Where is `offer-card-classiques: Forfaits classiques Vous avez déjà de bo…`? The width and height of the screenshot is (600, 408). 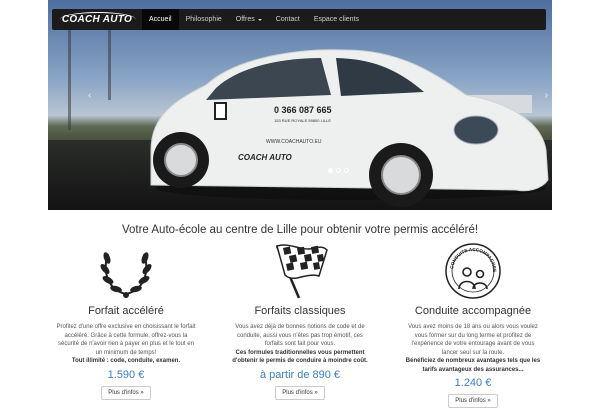 offer-card-classiques: Forfaits classiques Vous avez déjà de bo… is located at coordinates (300, 320).